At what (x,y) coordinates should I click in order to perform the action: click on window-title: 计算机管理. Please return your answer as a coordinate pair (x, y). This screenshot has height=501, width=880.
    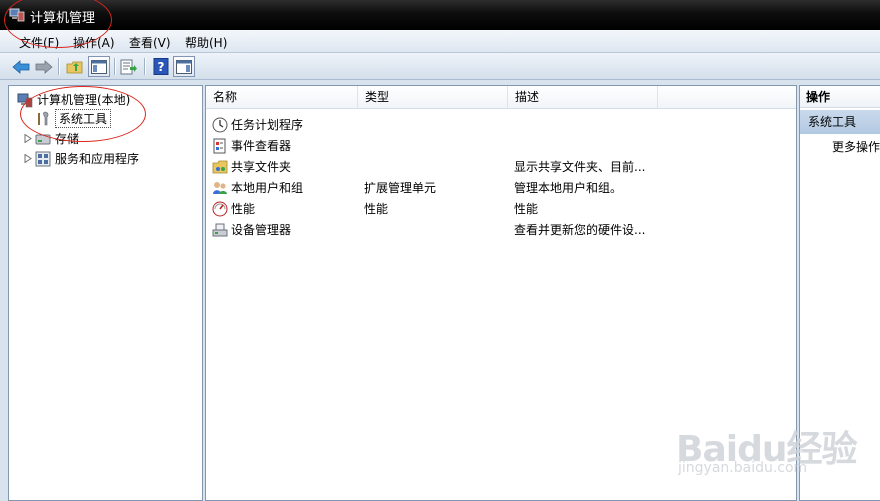
    Looking at the image, I should click on (63, 18).